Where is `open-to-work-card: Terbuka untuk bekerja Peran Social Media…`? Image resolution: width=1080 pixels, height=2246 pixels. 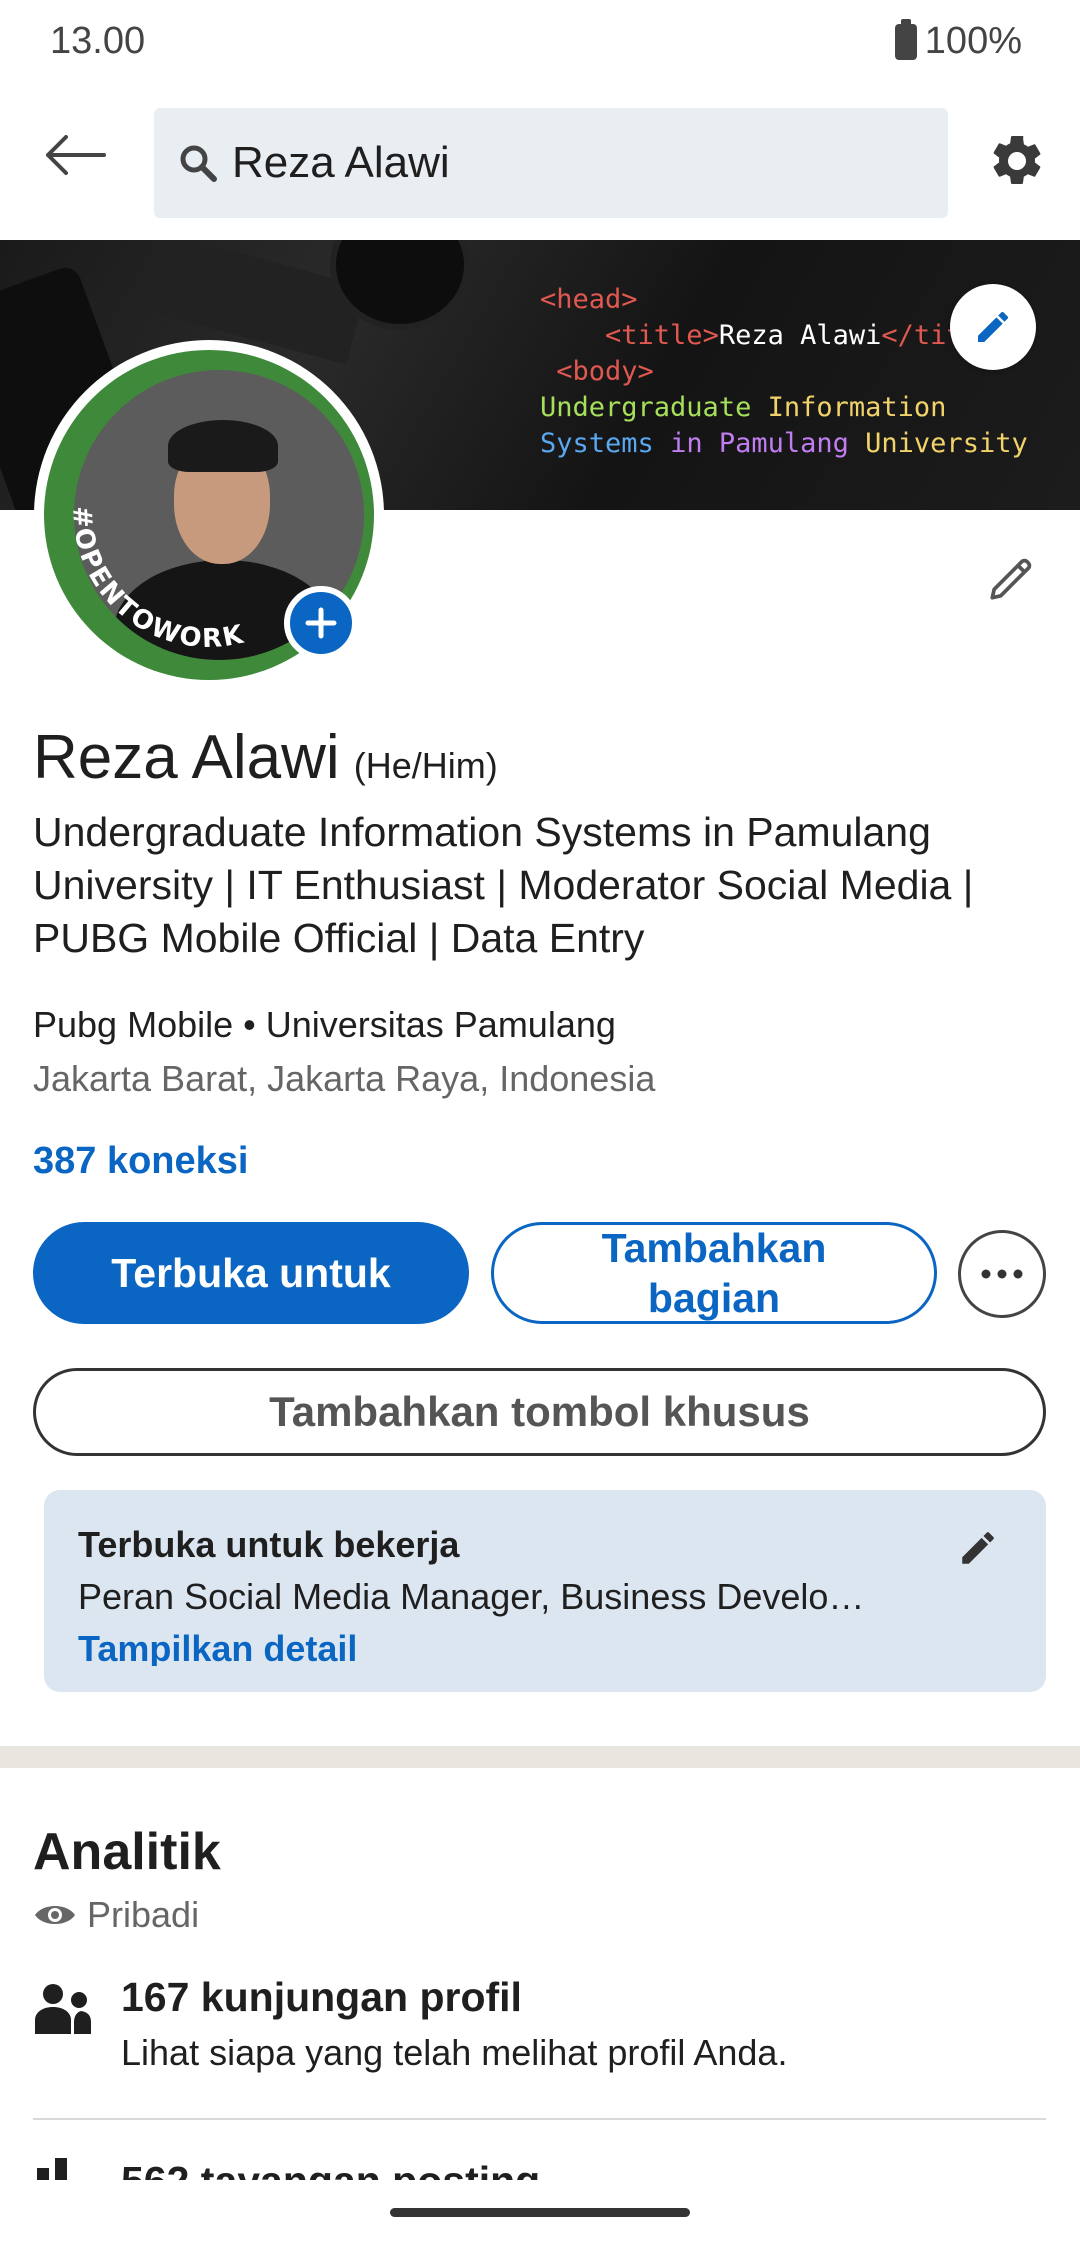
open-to-work-card: Terbuka untuk bekerja Peran Social Media… is located at coordinates (545, 1591).